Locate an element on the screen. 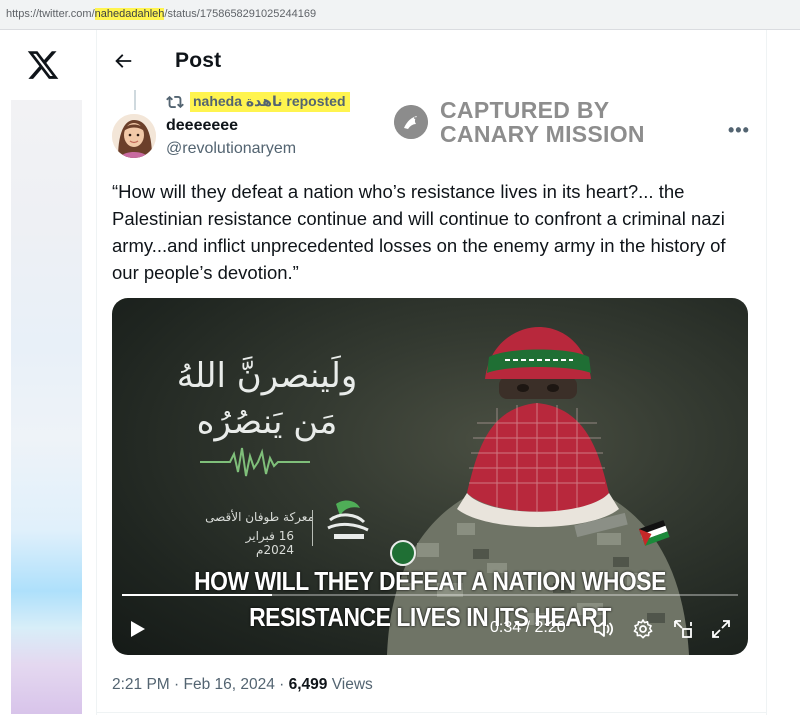 This screenshot has width=800, height=715. audio-waveform-graphic is located at coordinates (255, 462).